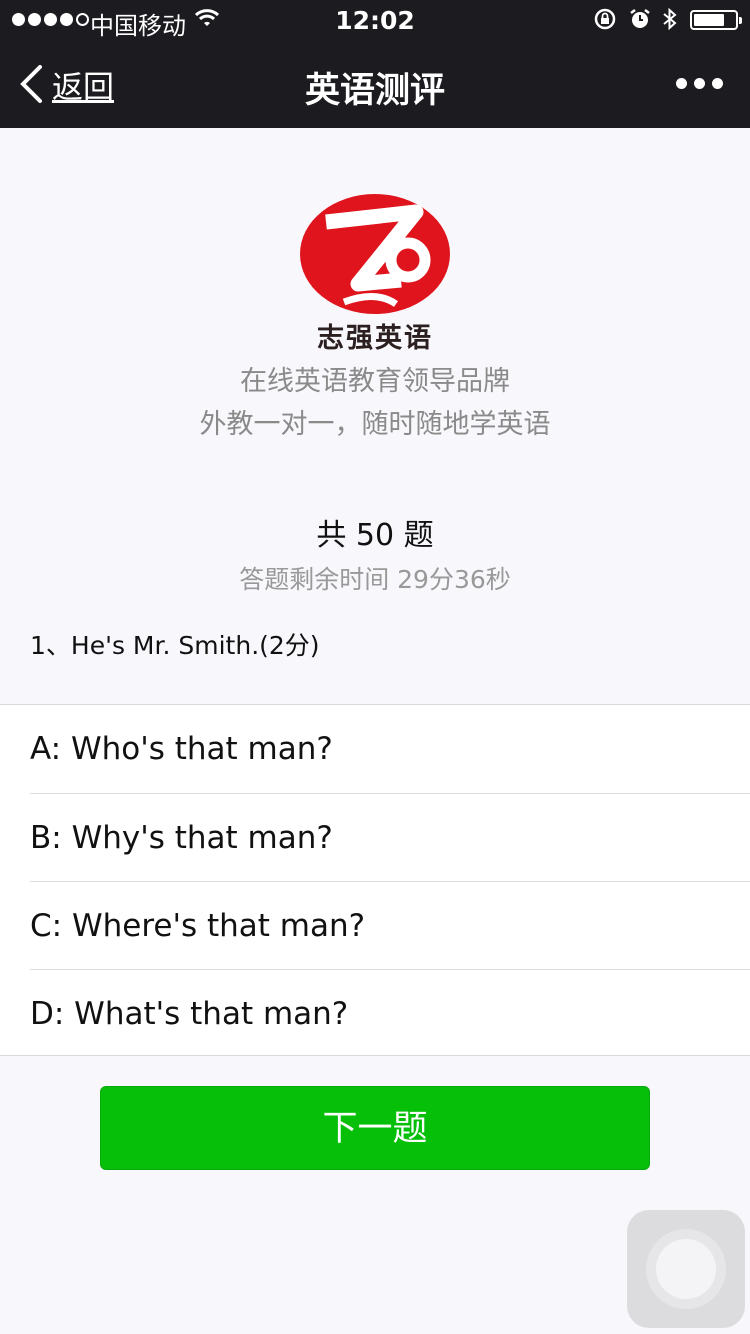 The height and width of the screenshot is (1334, 750). Describe the element at coordinates (670, 19) in the screenshot. I see `bluetooth-icon` at that location.